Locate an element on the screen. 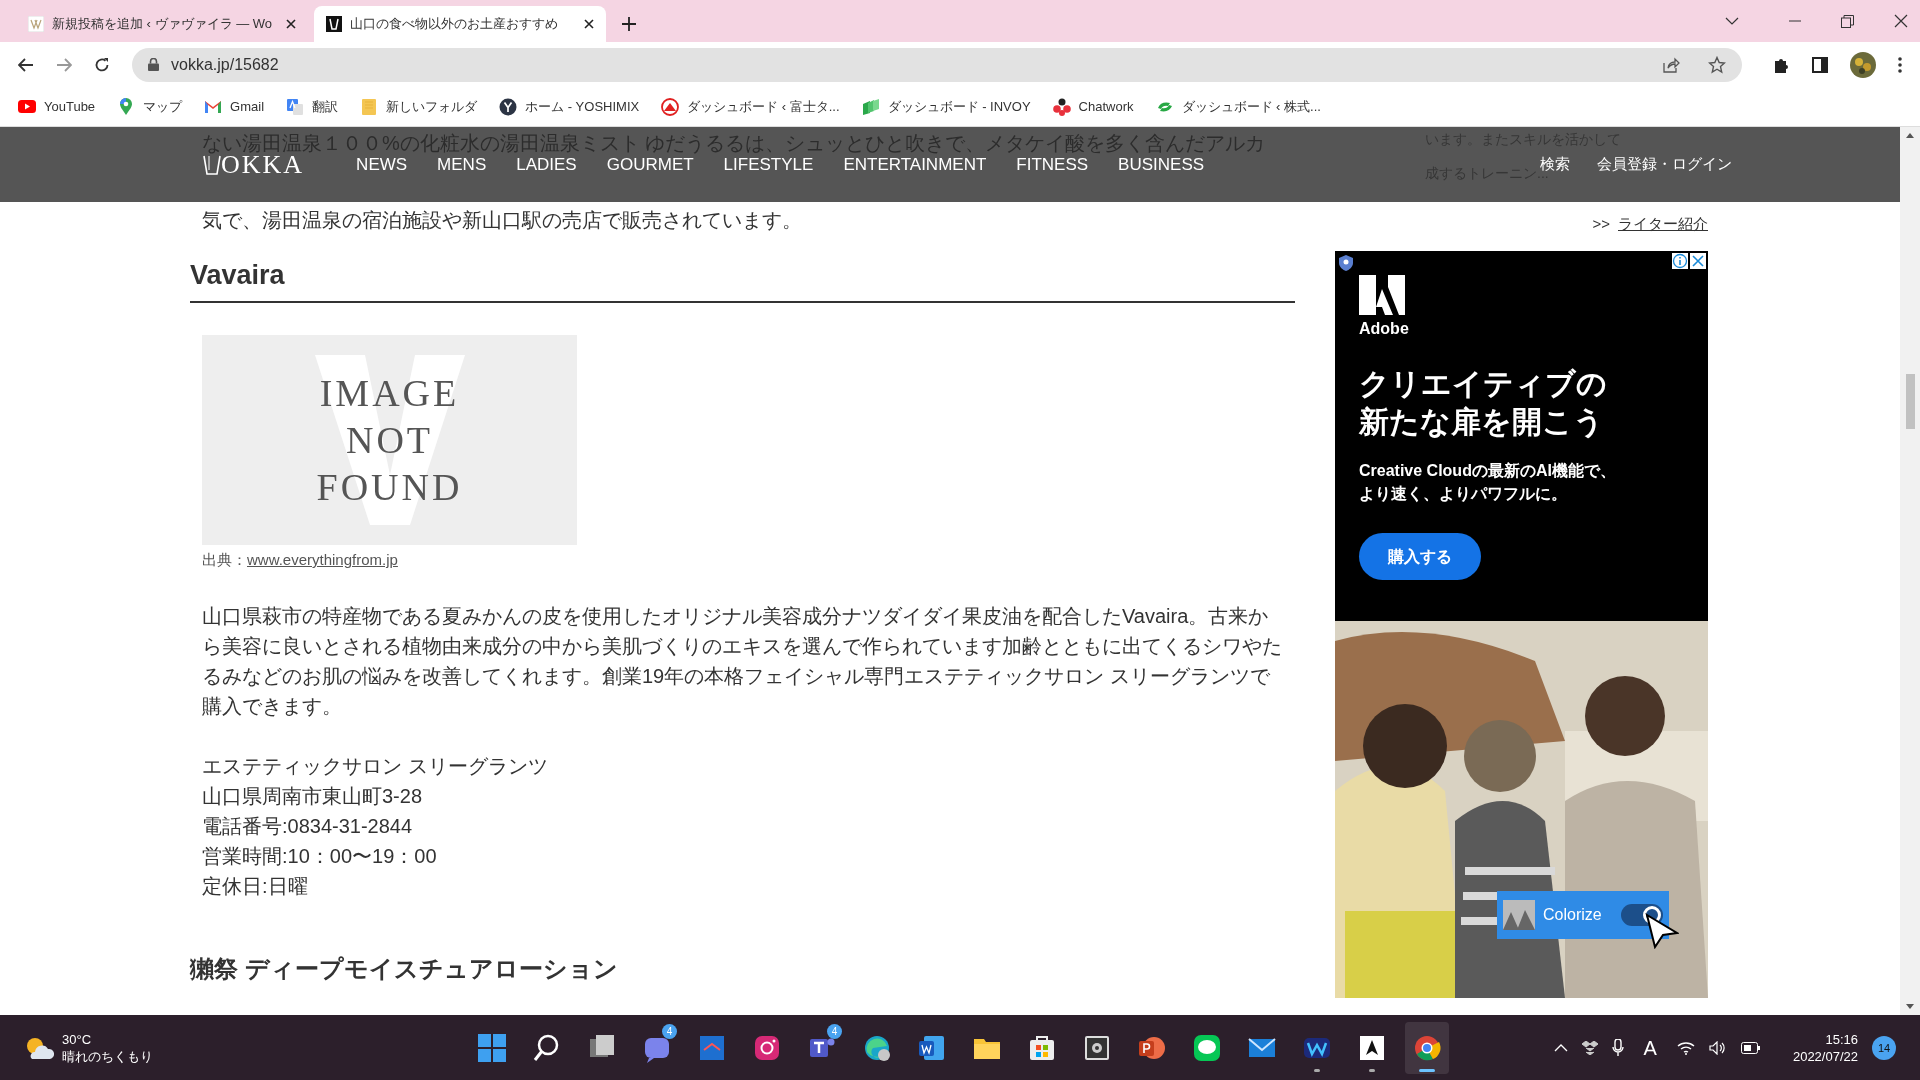 This screenshot has height=1080, width=1920. tab-title: 新規投稿を追加 ‹ ヴァヴァイラ — Wo is located at coordinates (163, 24).